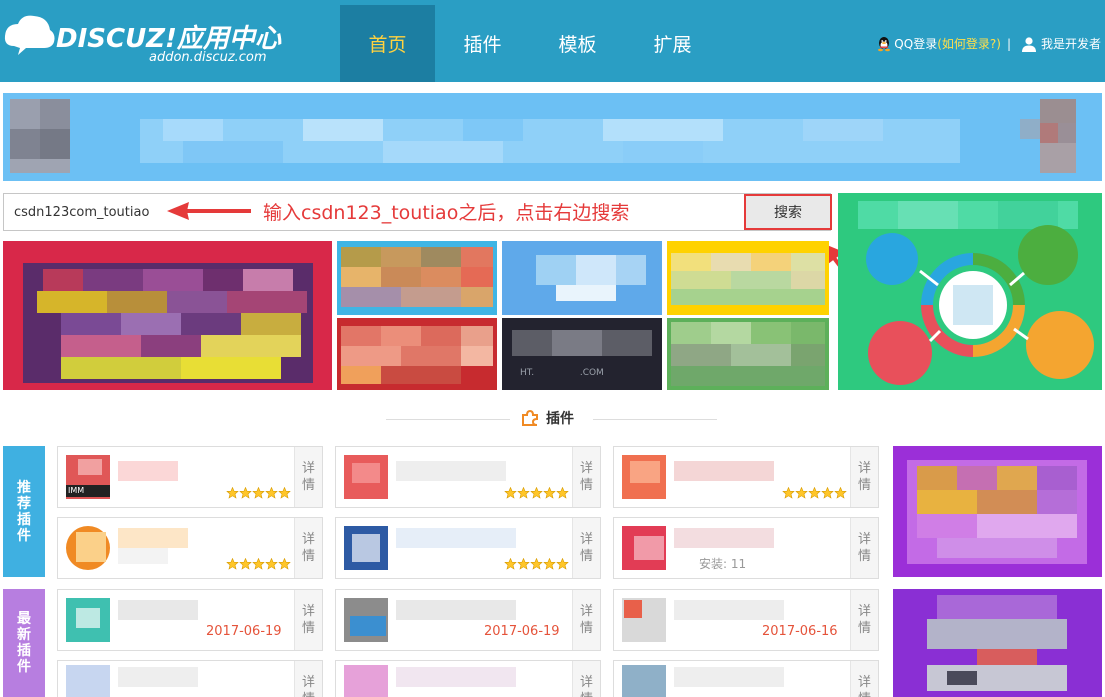 This screenshot has width=1105, height=697. Describe the element at coordinates (788, 212) in the screenshot. I see `search-button: 搜索` at that location.